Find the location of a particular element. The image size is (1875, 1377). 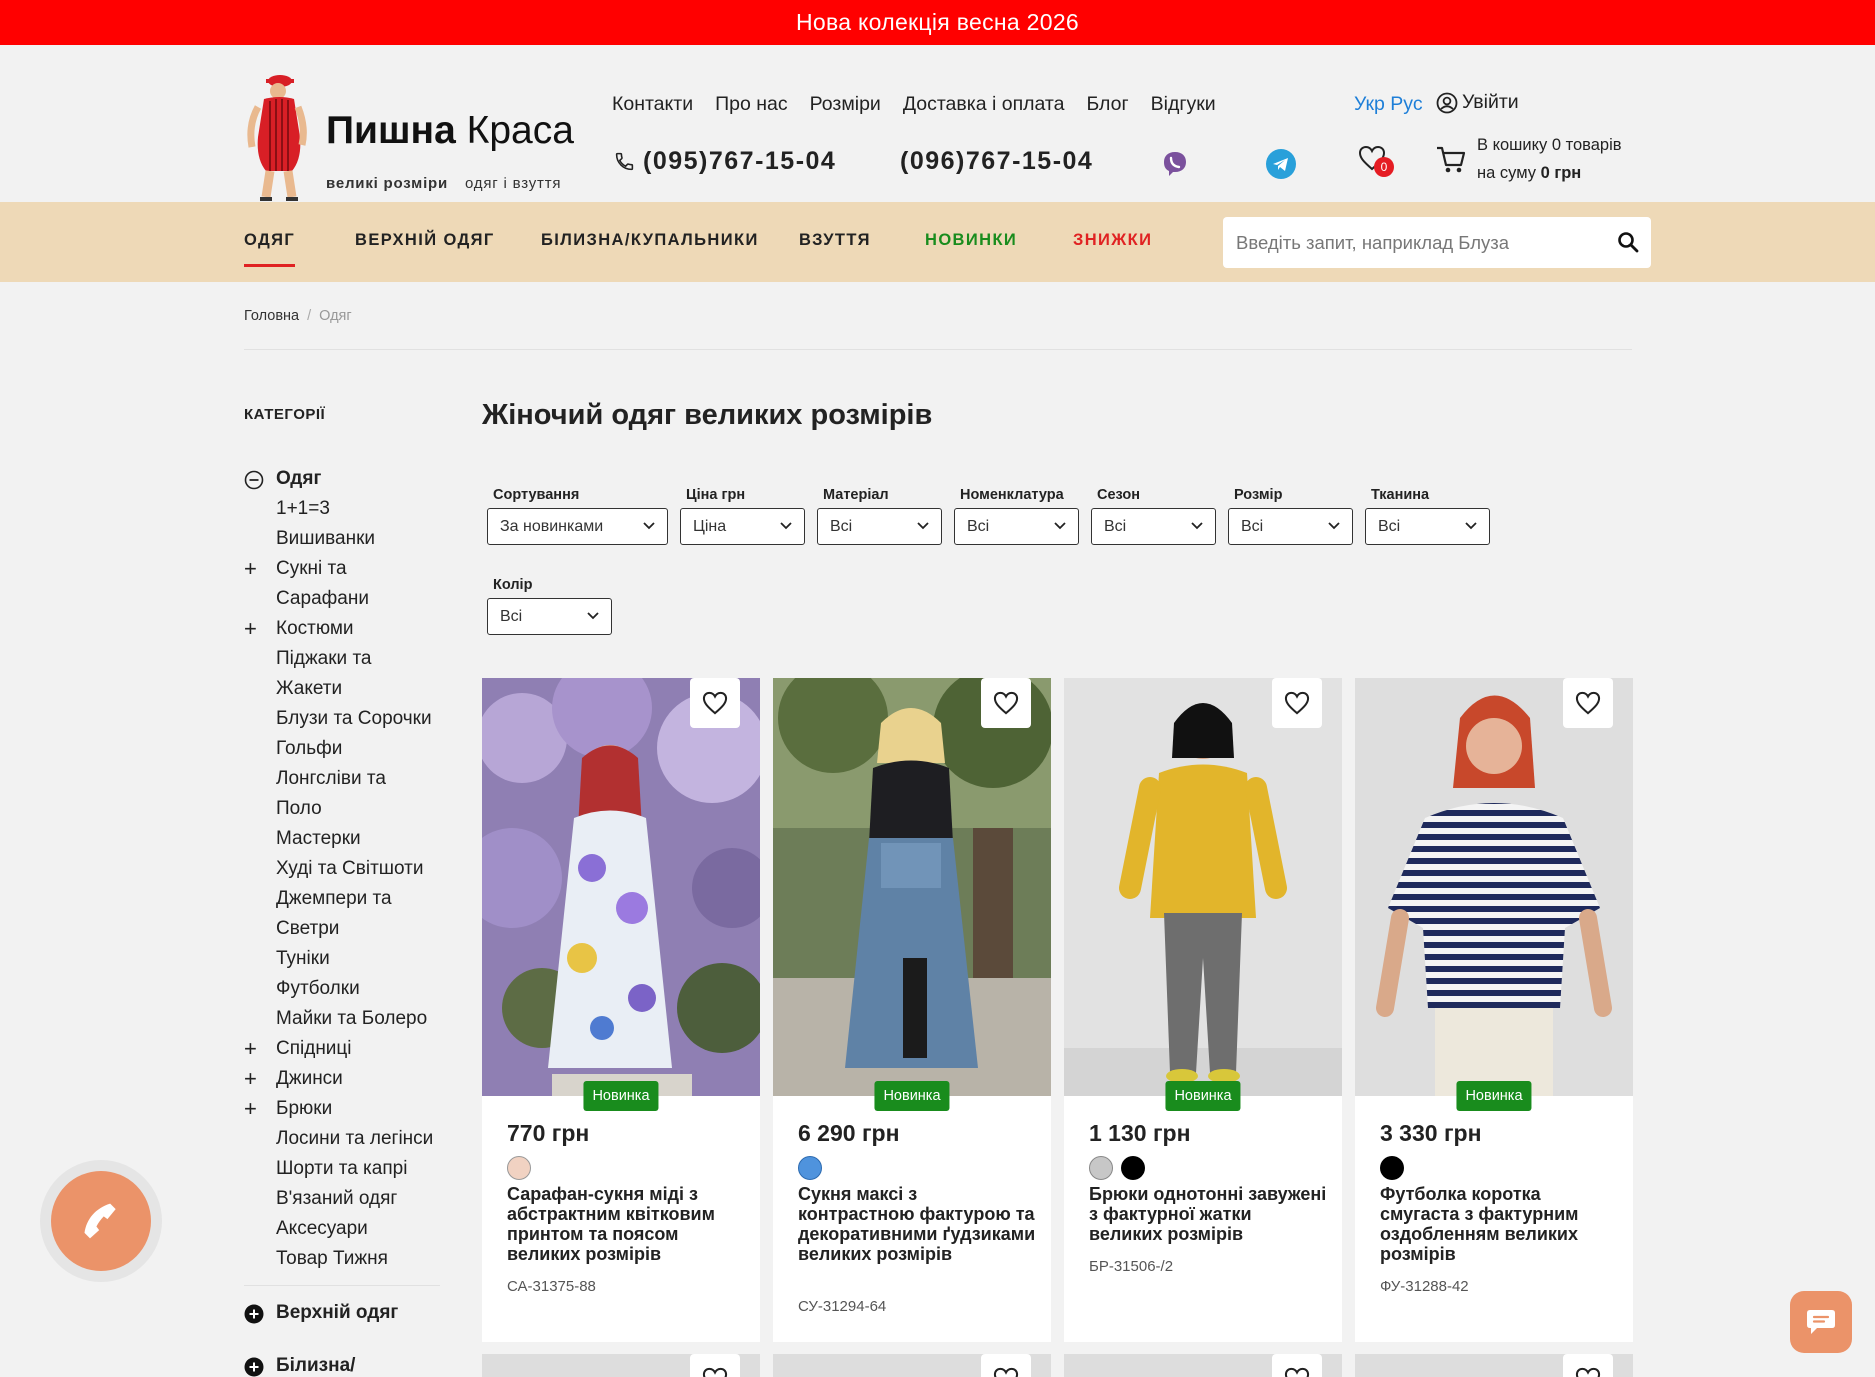

nav-blog: Блог is located at coordinates (1107, 104).